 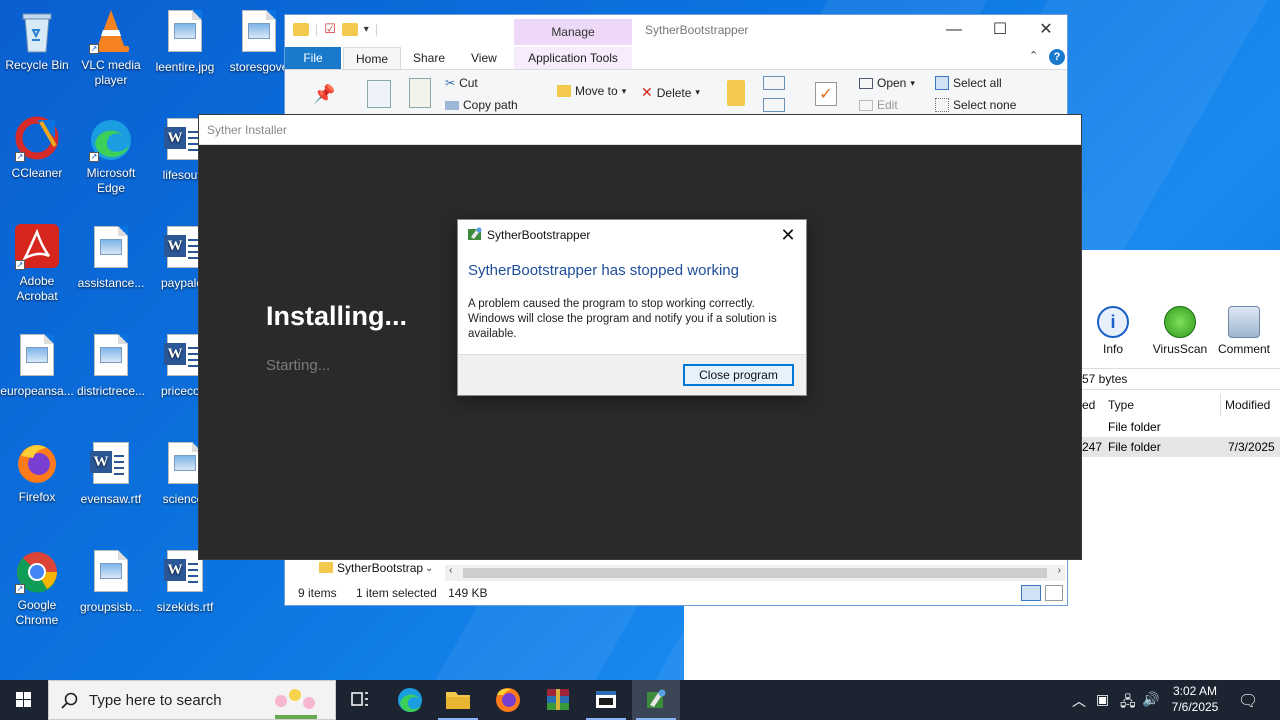 I want to click on tab-view: View, so click(x=484, y=58).